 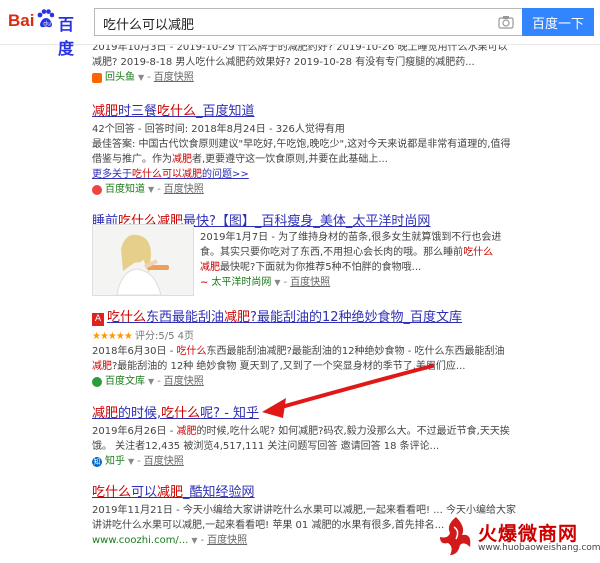 What do you see at coordinates (125, 189) in the screenshot?
I see `result-1-source: 百度知道` at bounding box center [125, 189].